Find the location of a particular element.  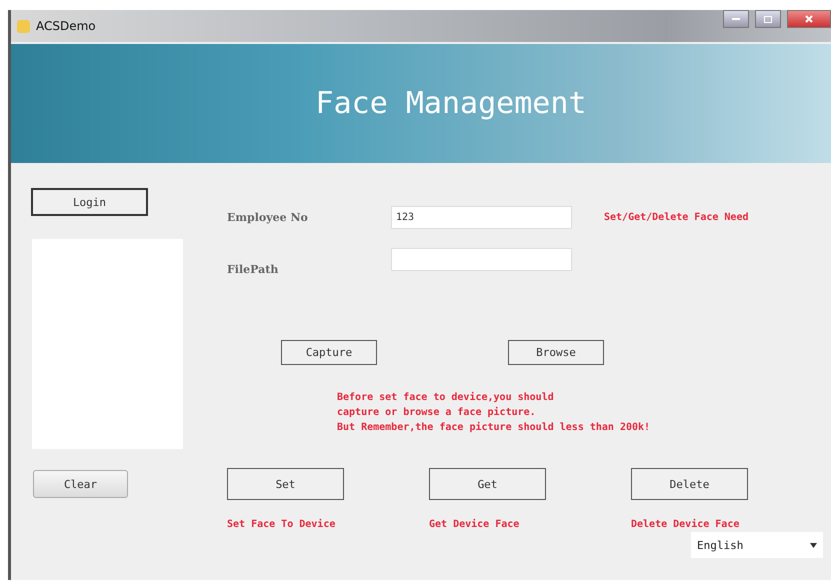

close-icon is located at coordinates (809, 19).